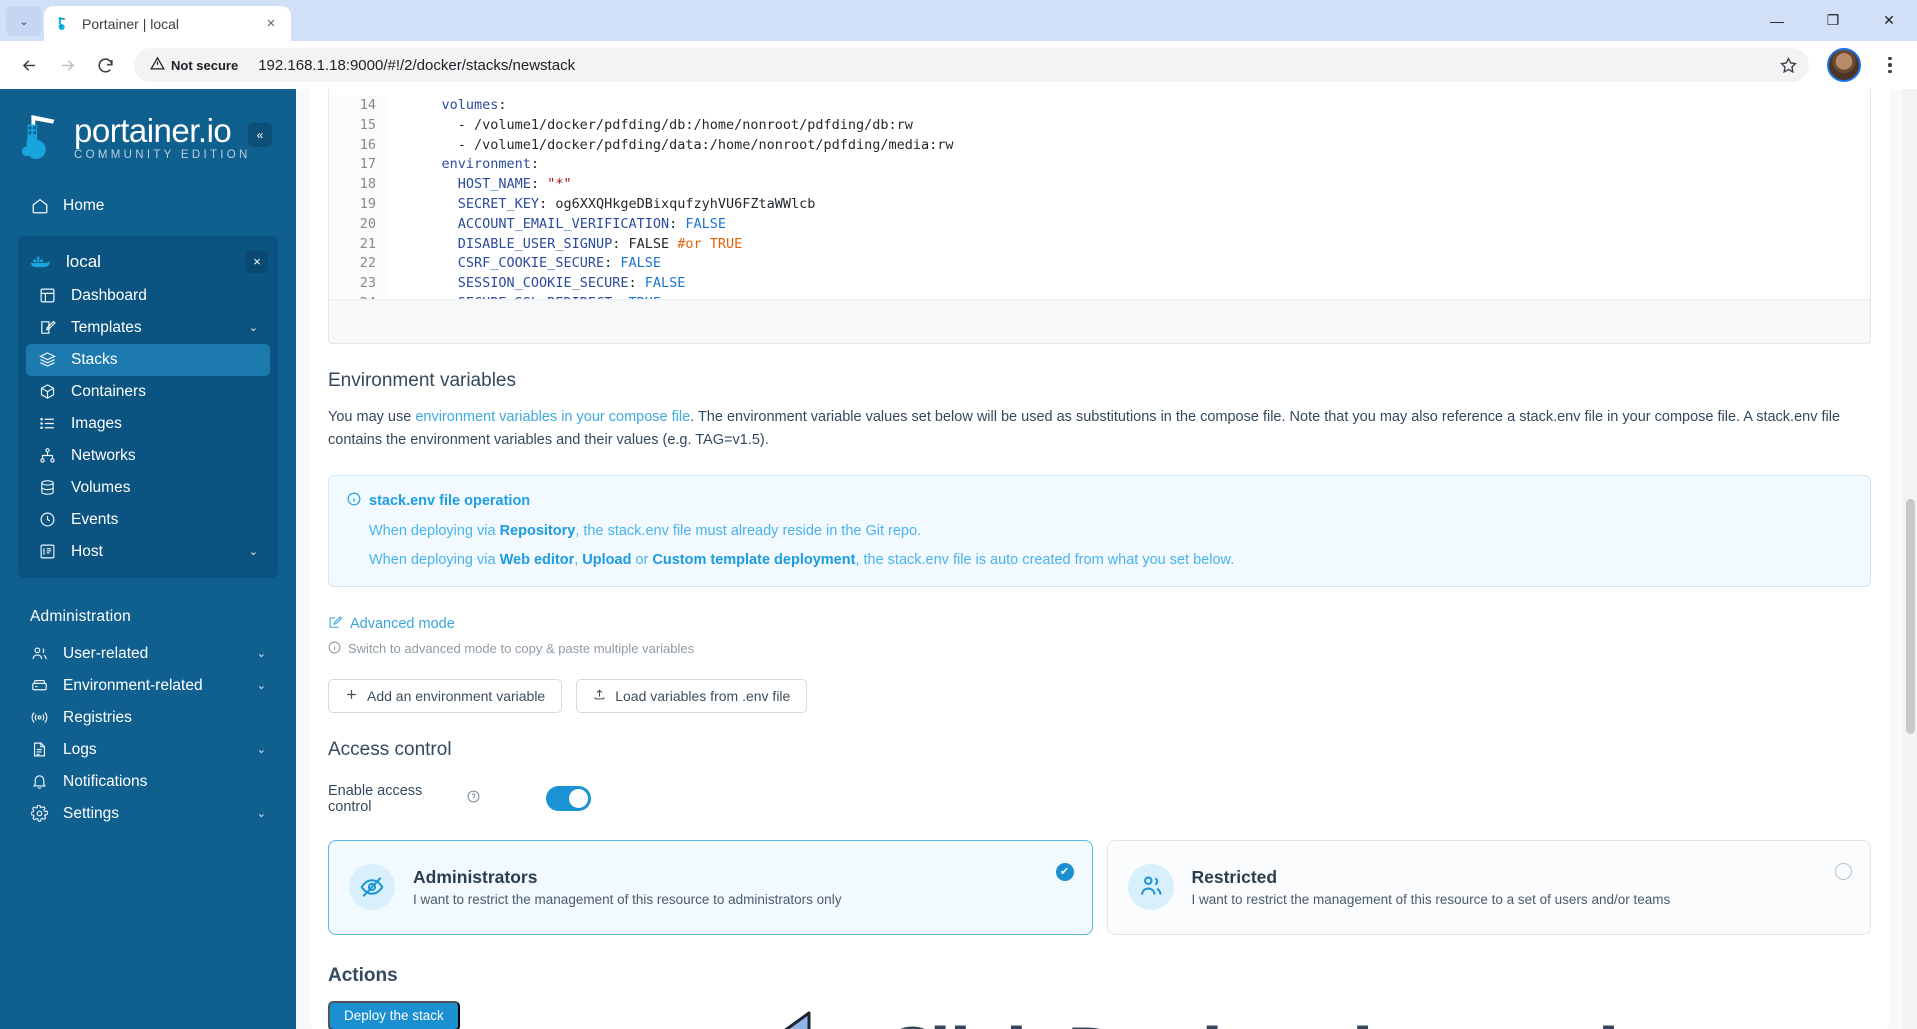  Describe the element at coordinates (101, 487) in the screenshot. I see `sidebar-item-label: Volumes` at that location.